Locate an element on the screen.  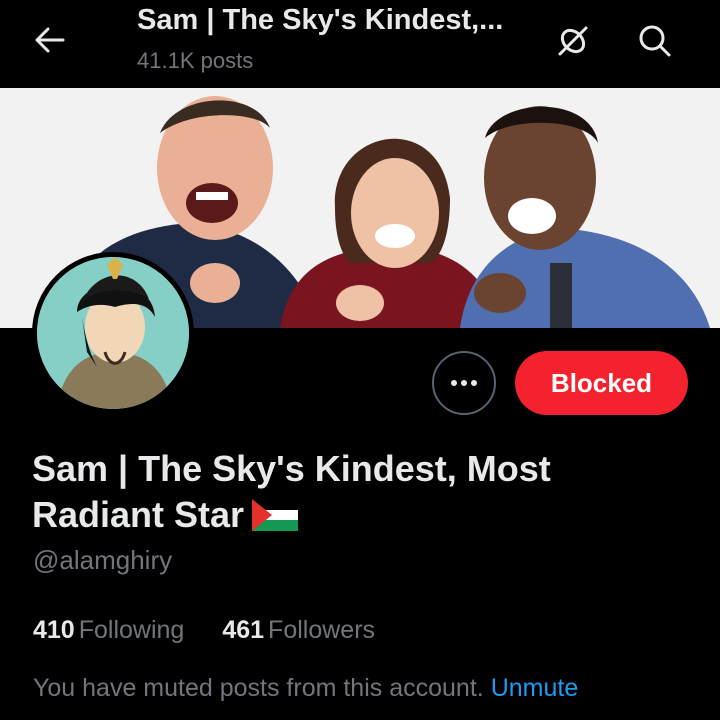
avatar-image is located at coordinates (113, 333).